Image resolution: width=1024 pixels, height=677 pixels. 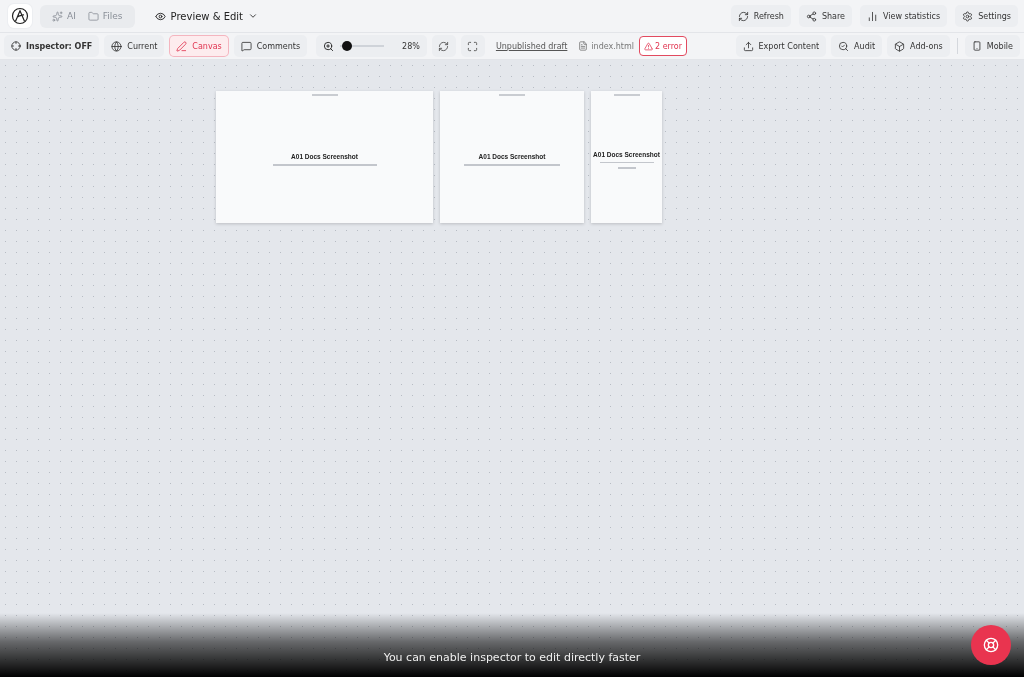 What do you see at coordinates (160, 16) in the screenshot?
I see `eye-icon` at bounding box center [160, 16].